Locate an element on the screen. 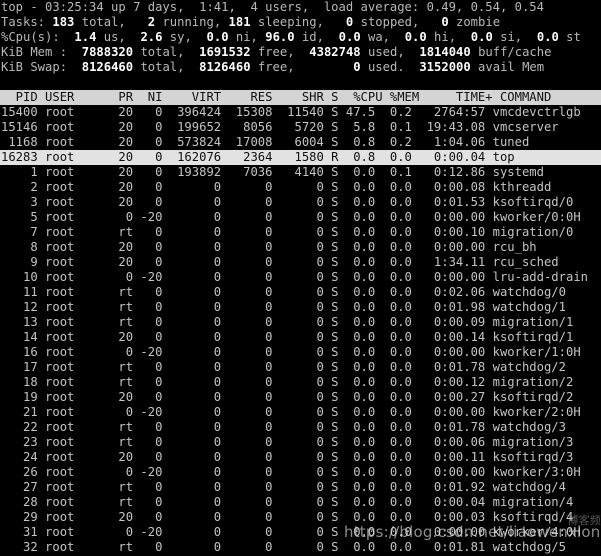 Image resolution: width=601 pixels, height=556 pixels. cpu-sy-value: 2.6 is located at coordinates (151, 37).